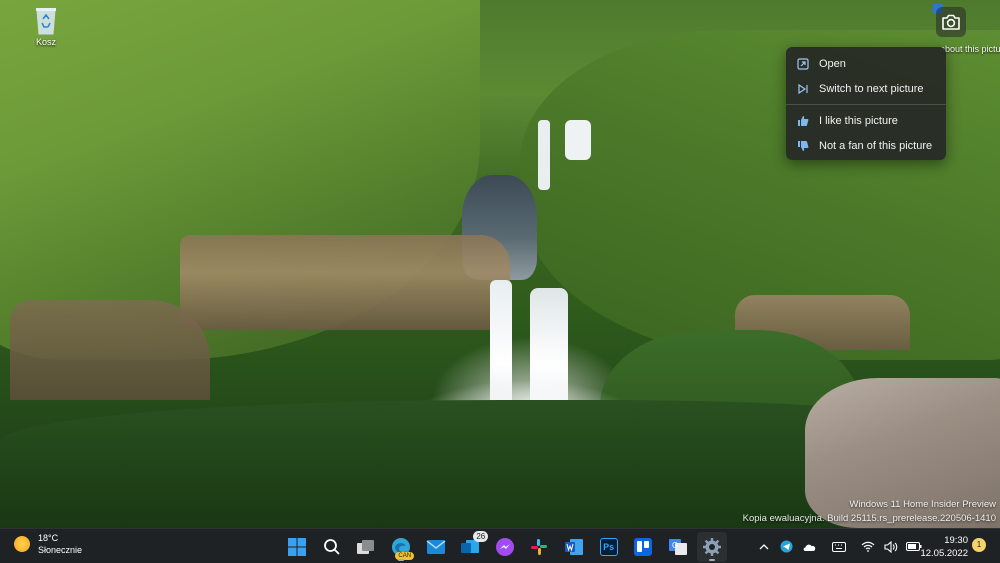 The image size is (1000, 563). I want to click on menu-item-open: Open, so click(866, 63).